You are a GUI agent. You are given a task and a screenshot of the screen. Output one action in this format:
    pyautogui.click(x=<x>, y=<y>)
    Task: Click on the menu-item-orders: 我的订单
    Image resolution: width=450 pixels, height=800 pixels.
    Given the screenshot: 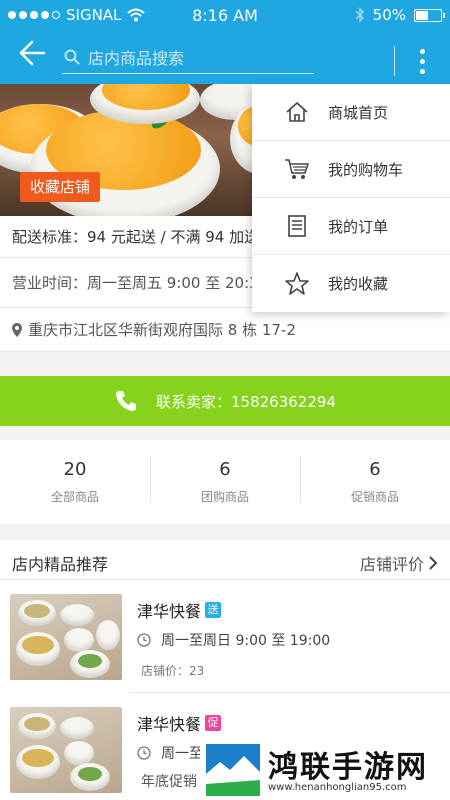 What is the action you would take?
    pyautogui.click(x=351, y=226)
    